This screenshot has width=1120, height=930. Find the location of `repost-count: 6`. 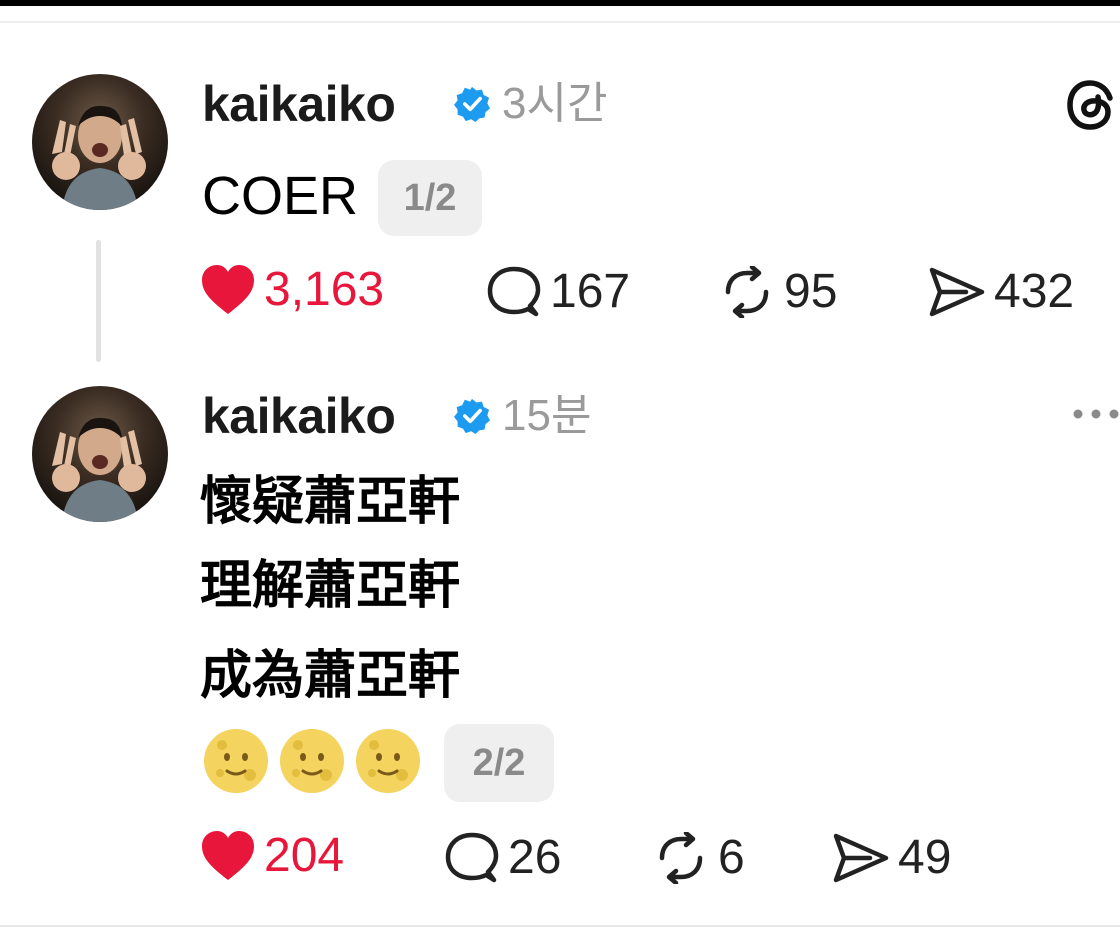

repost-count: 6 is located at coordinates (731, 857).